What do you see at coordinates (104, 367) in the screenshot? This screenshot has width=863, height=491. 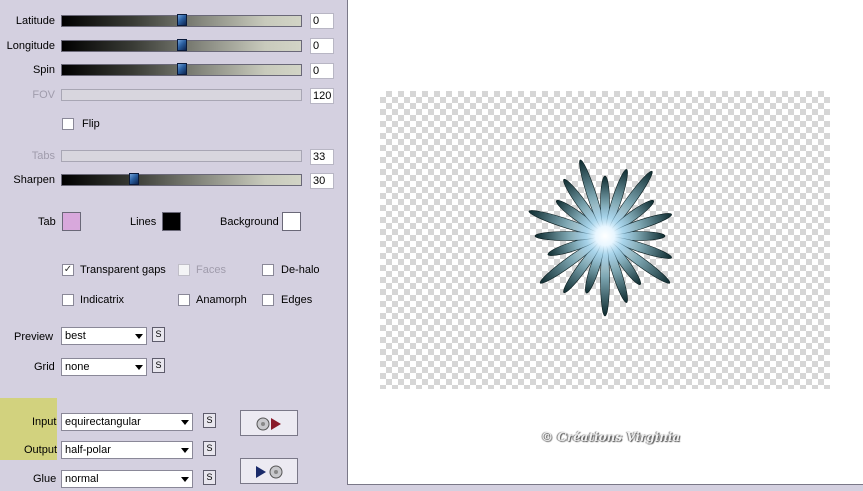 I see `grid-select: none` at bounding box center [104, 367].